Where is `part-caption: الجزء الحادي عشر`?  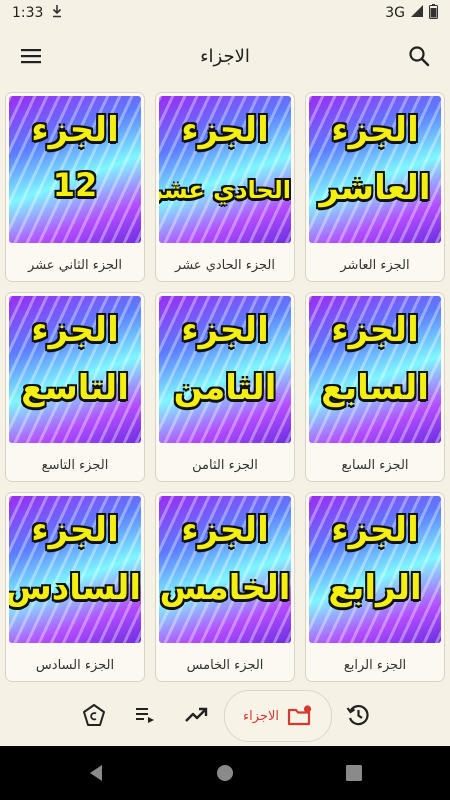
part-caption: الجزء الحادي عشر is located at coordinates (225, 265).